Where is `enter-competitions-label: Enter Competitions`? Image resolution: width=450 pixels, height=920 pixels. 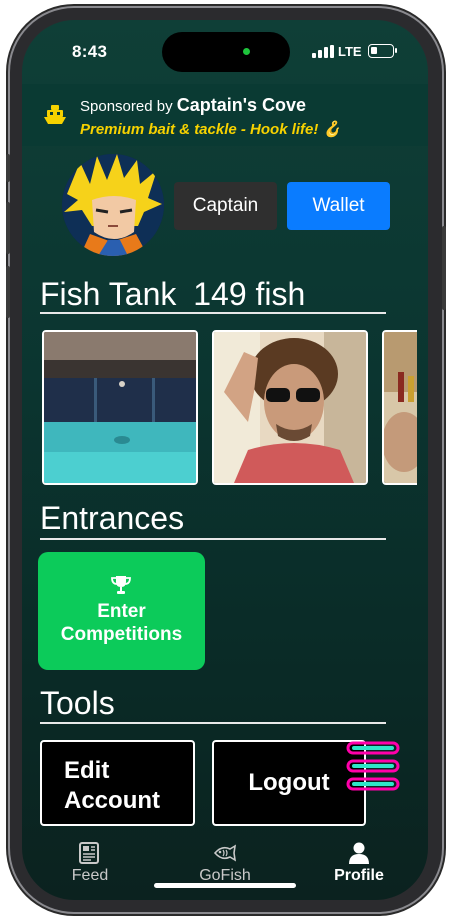
enter-competitions-label: Enter Competitions is located at coordinates (121, 623).